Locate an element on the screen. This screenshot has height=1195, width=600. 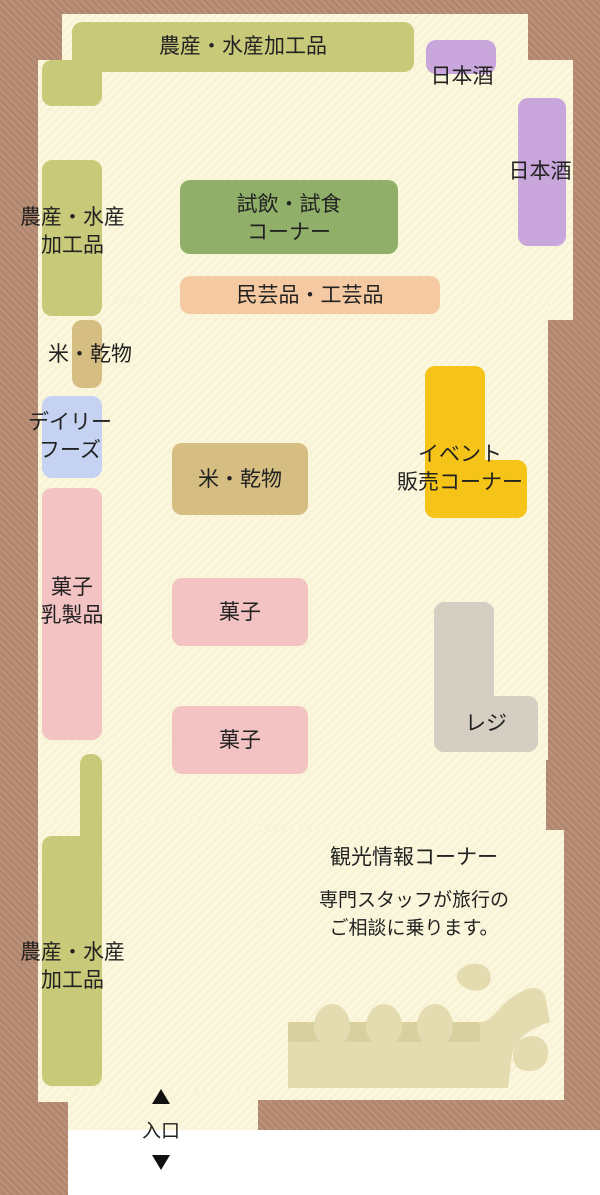
left-wall-bottom is located at coordinates (34, 1162).